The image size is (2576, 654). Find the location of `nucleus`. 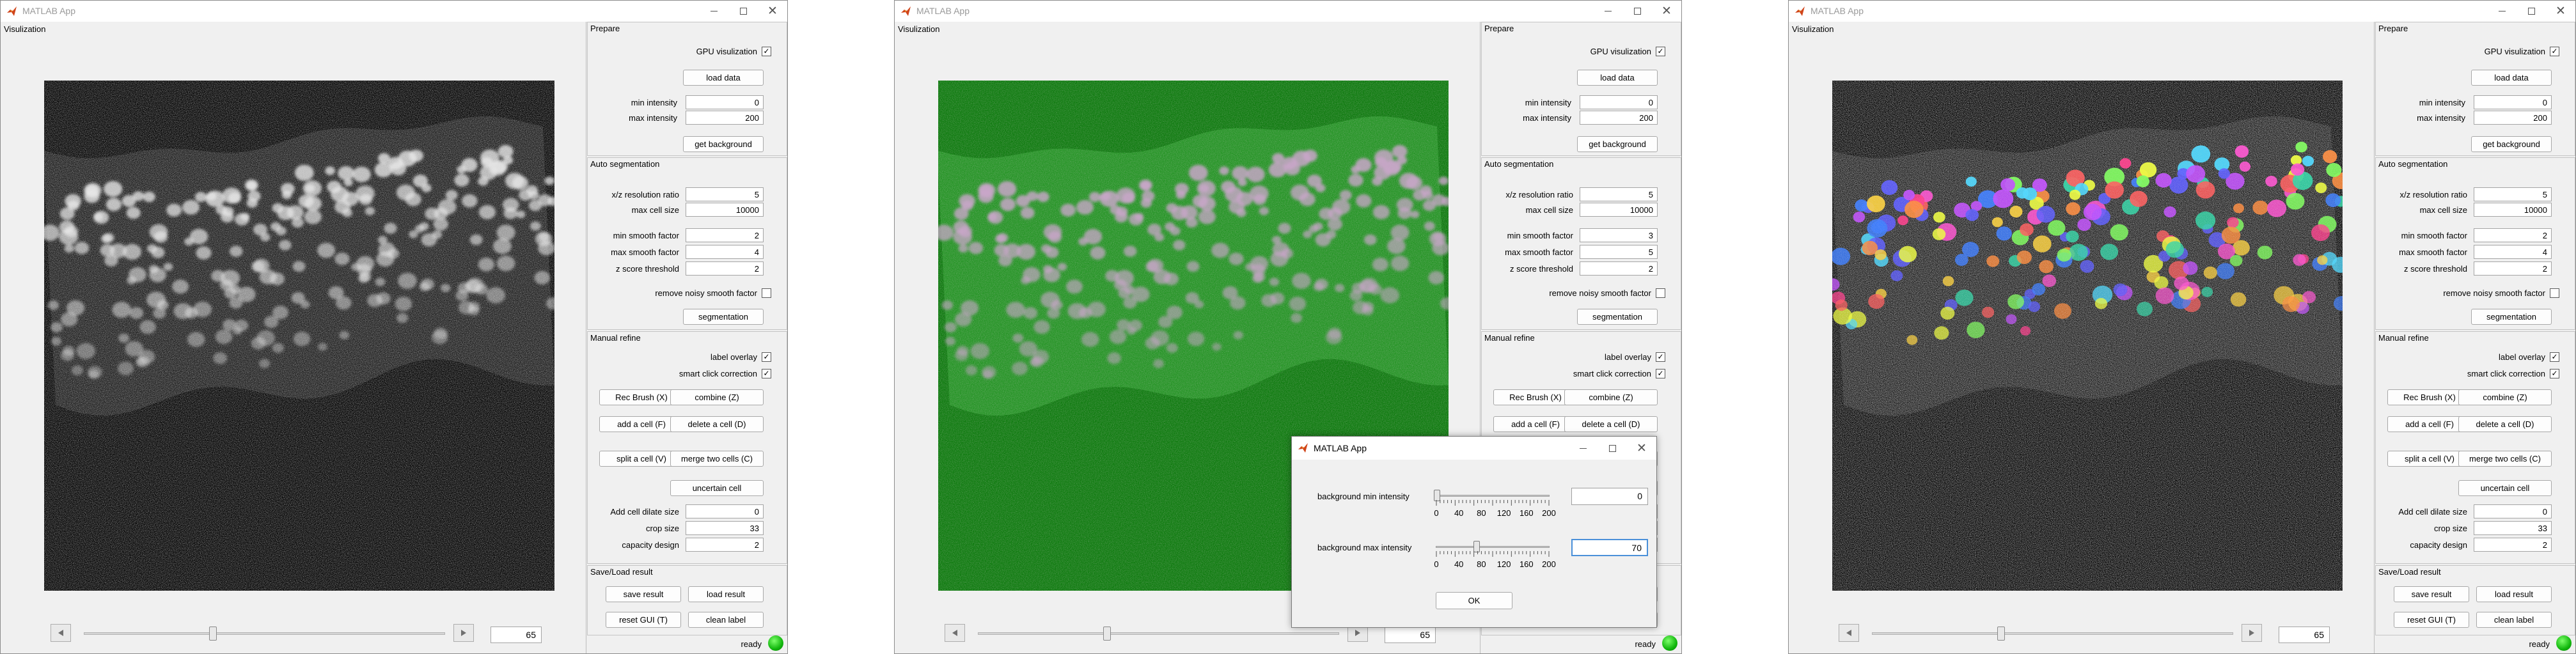

nucleus is located at coordinates (322, 347).